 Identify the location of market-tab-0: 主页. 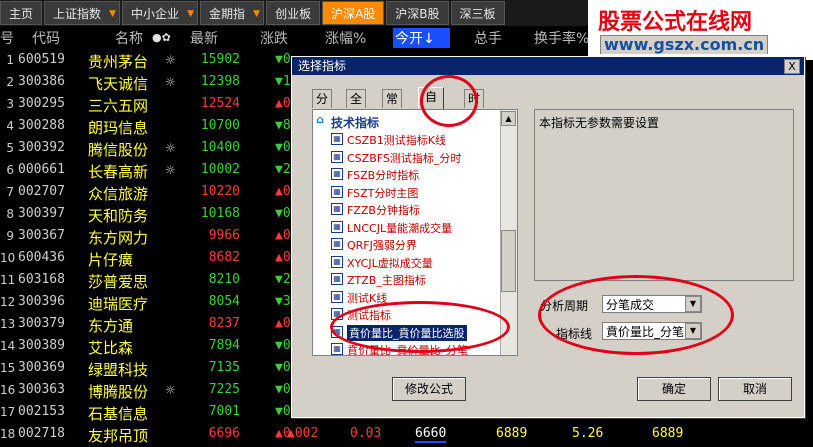
(21, 13).